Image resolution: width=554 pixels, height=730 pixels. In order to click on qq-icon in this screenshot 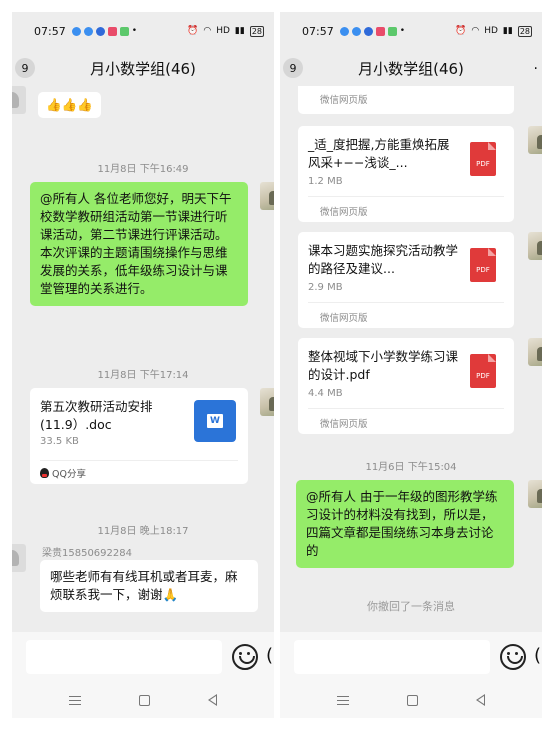, I will do `click(44, 473)`.